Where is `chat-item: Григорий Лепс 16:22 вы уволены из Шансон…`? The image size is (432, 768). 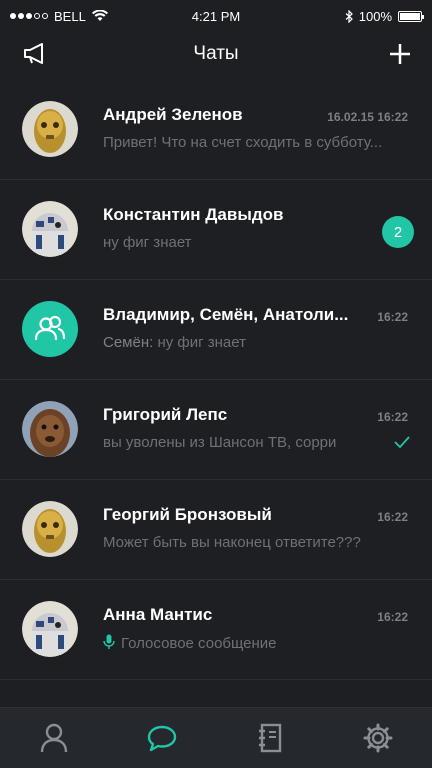 chat-item: Григорий Лепс 16:22 вы уволены из Шансон… is located at coordinates (216, 430).